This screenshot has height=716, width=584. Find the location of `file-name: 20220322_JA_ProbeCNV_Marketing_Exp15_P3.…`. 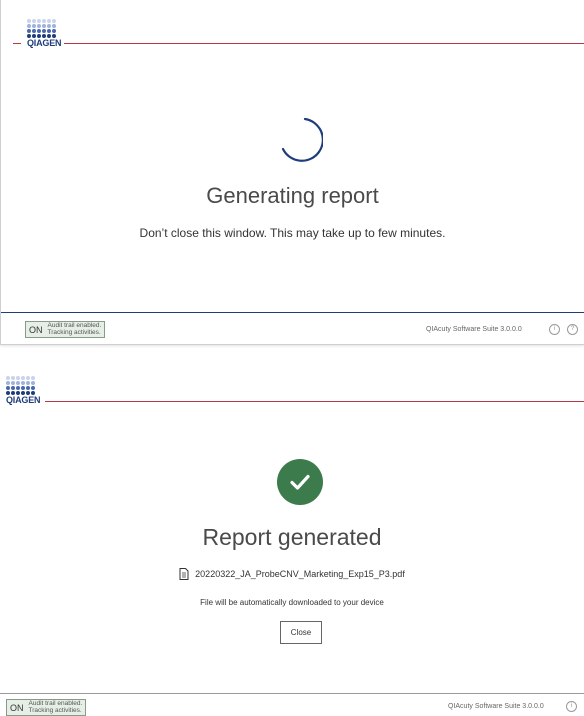

file-name: 20220322_JA_ProbeCNV_Marketing_Exp15_P3.… is located at coordinates (300, 574).